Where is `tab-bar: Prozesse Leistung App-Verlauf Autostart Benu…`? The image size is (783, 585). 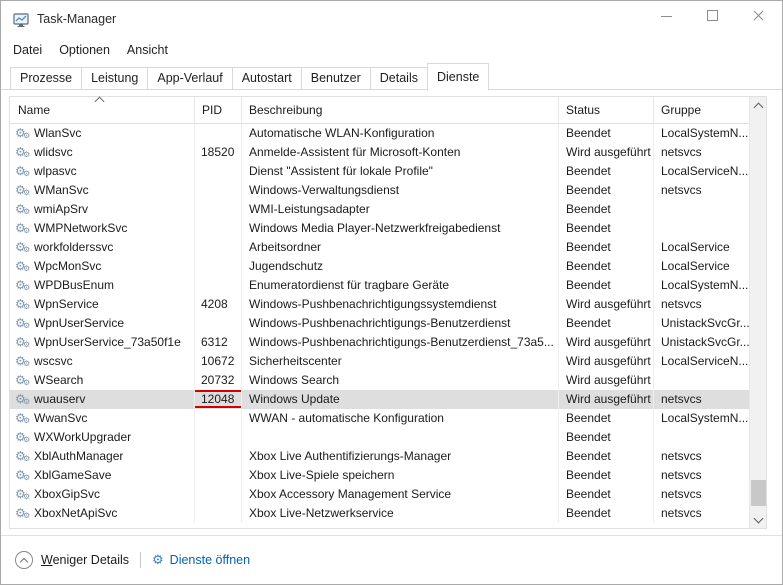
tab-bar: Prozesse Leistung App-Verlauf Autostart Benu… is located at coordinates (391, 77).